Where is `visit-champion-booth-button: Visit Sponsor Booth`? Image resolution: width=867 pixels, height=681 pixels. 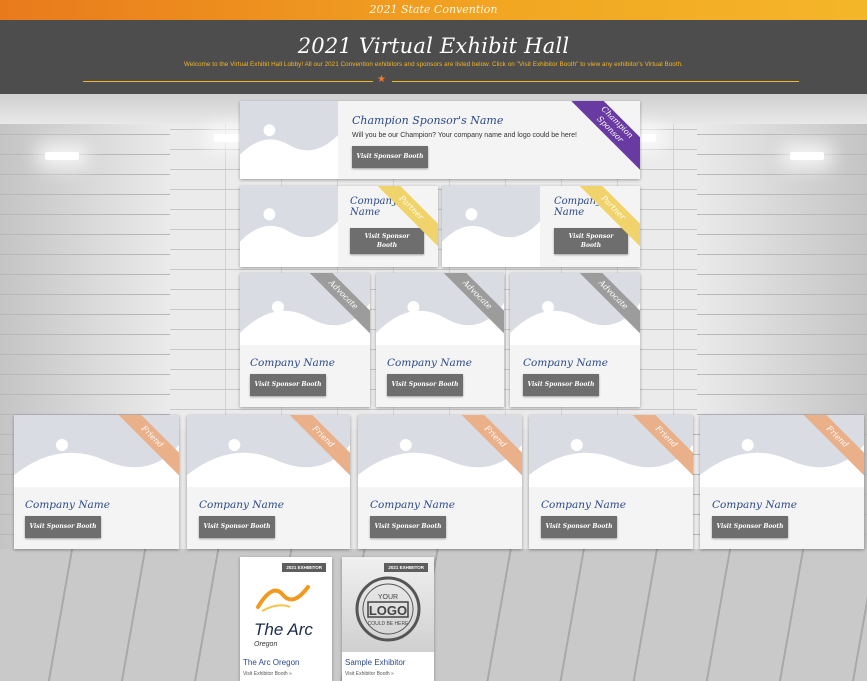 visit-champion-booth-button: Visit Sponsor Booth is located at coordinates (390, 157).